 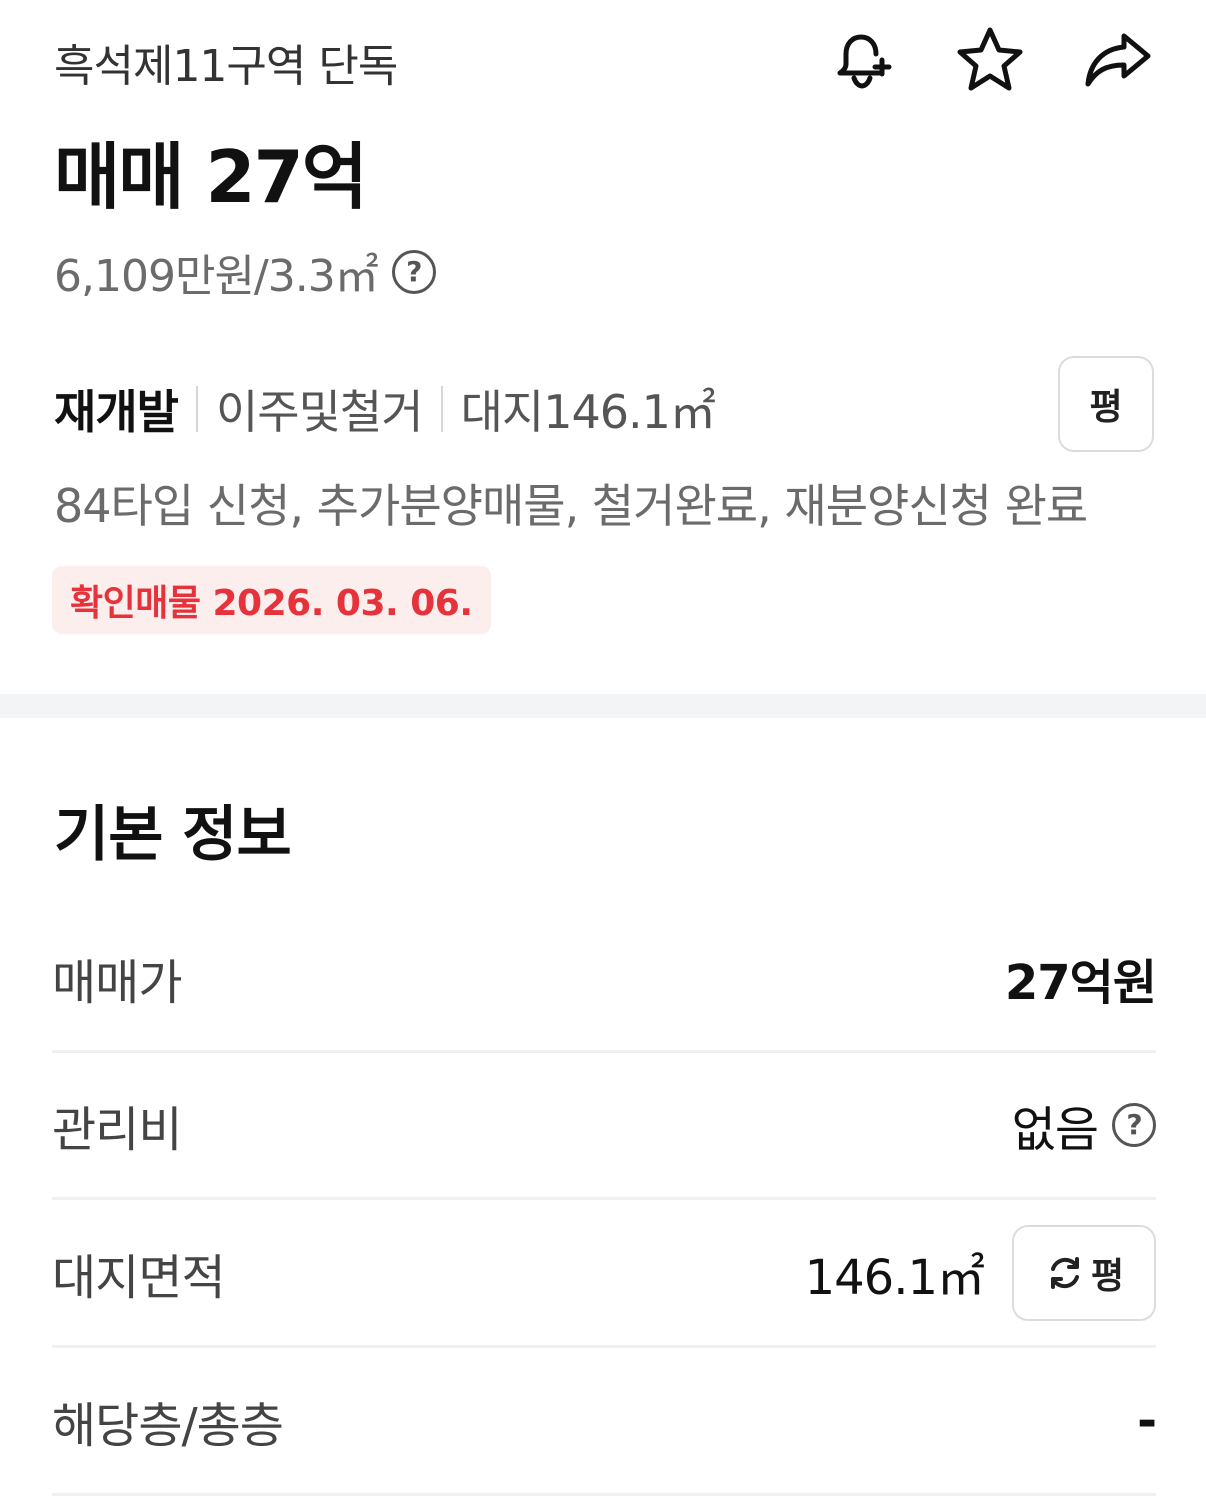 What do you see at coordinates (1118, 60) in the screenshot?
I see `share-icon` at bounding box center [1118, 60].